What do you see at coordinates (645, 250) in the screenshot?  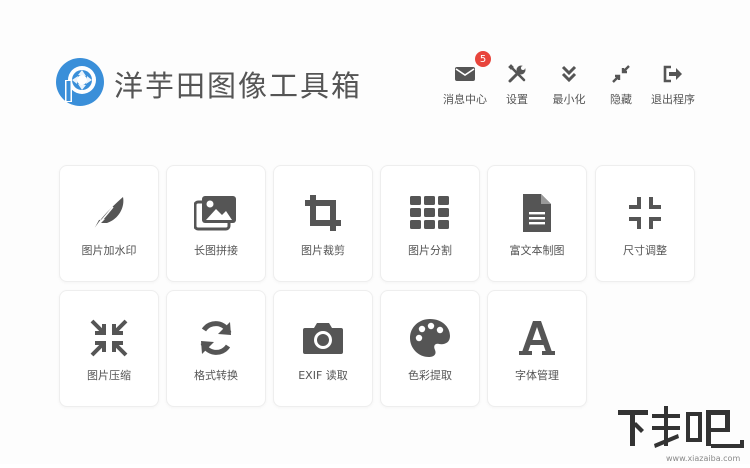 I see `tool-label: 尺寸调整` at bounding box center [645, 250].